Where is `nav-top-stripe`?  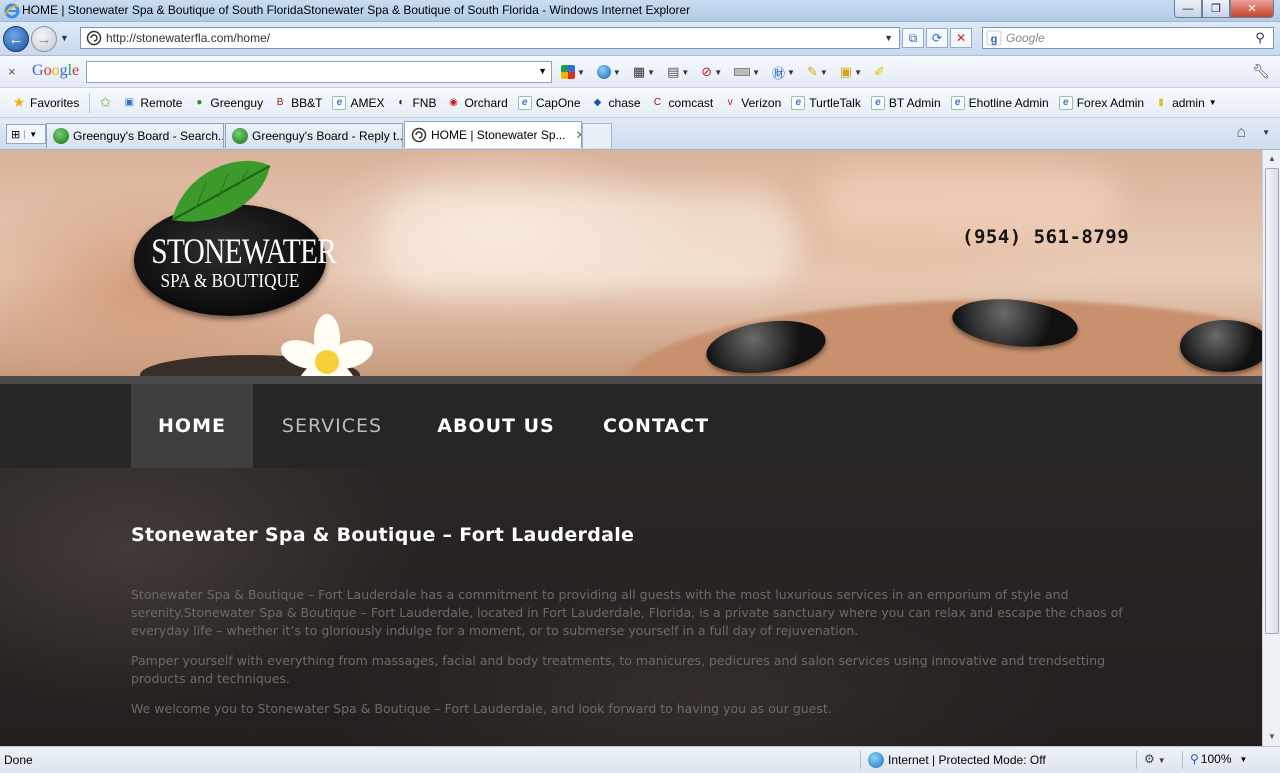 nav-top-stripe is located at coordinates (631, 380).